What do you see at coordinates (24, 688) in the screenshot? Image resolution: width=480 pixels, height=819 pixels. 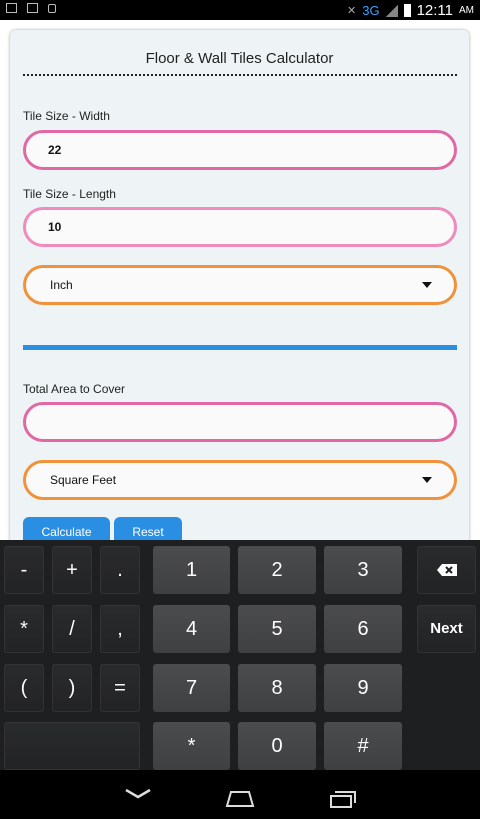 I see `key-open-paren: (` at bounding box center [24, 688].